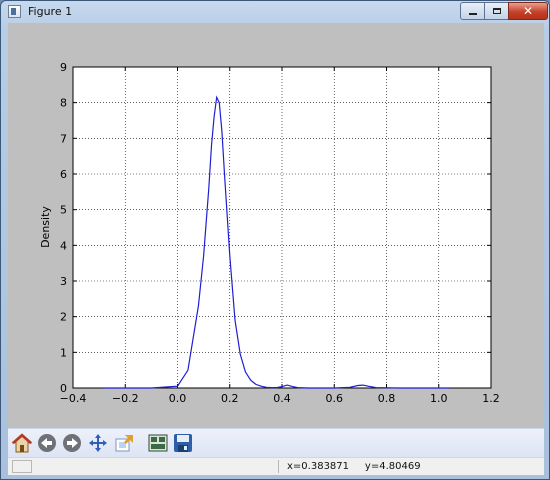  Describe the element at coordinates (63, 138) in the screenshot. I see `y-tick-label: 7` at that location.